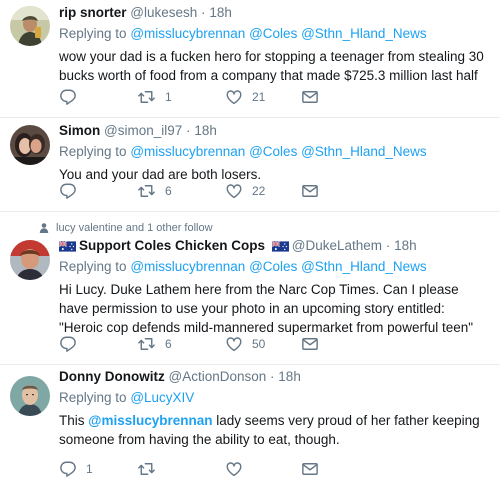 The image size is (500, 490). I want to click on person-icon, so click(44, 228).